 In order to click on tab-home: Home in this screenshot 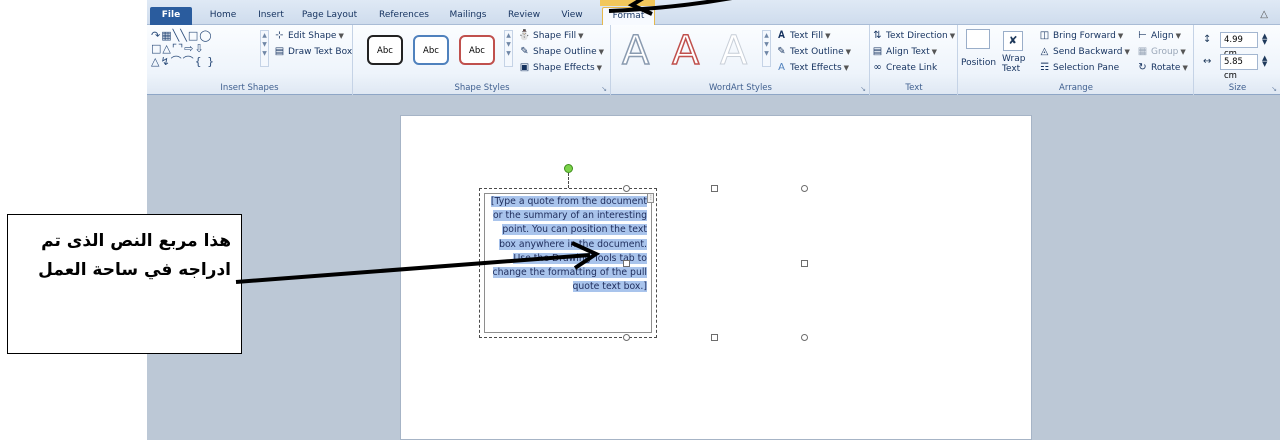, I will do `click(223, 16)`.